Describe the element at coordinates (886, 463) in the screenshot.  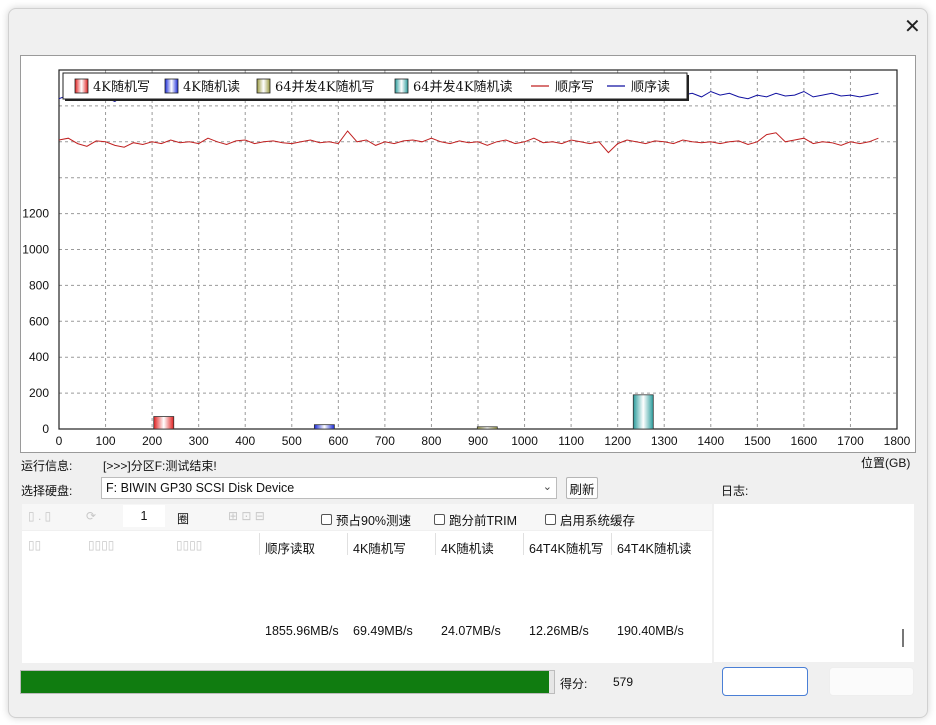
I see `x-axis-label: 位置(GB)` at that location.